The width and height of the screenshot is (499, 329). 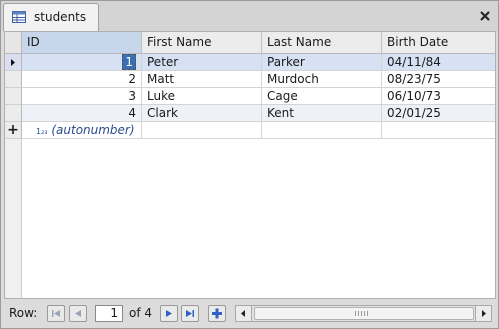 I want to click on table-row: 1 Peter Parker 04/11/84, so click(x=258, y=62).